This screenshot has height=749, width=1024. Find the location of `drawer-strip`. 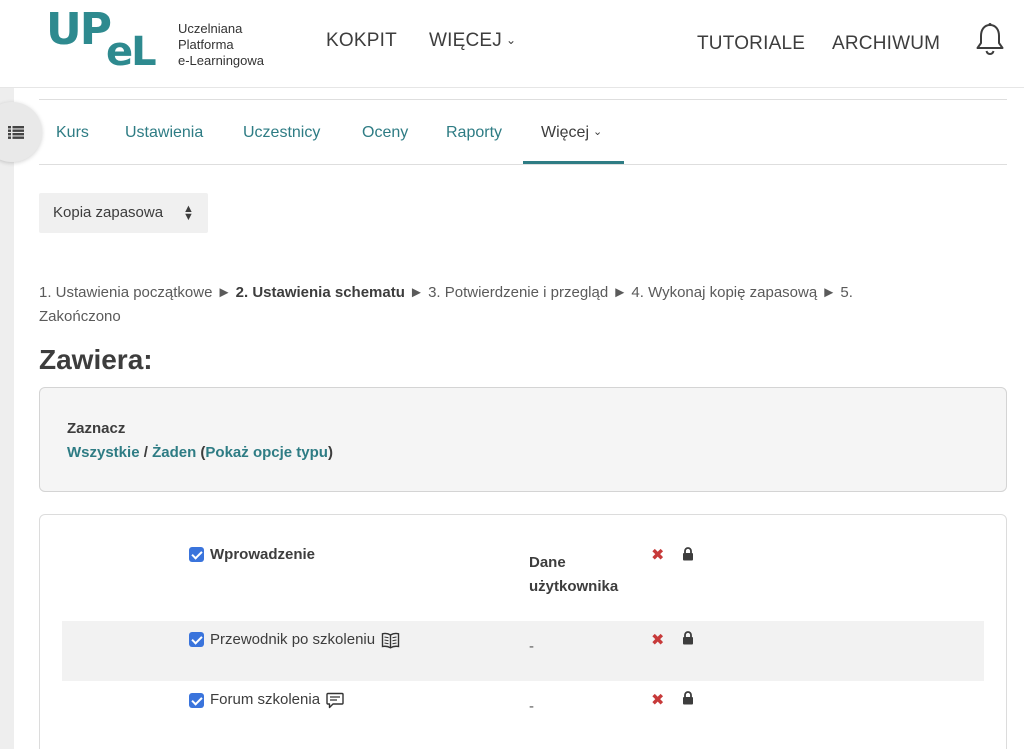

drawer-strip is located at coordinates (7, 418).